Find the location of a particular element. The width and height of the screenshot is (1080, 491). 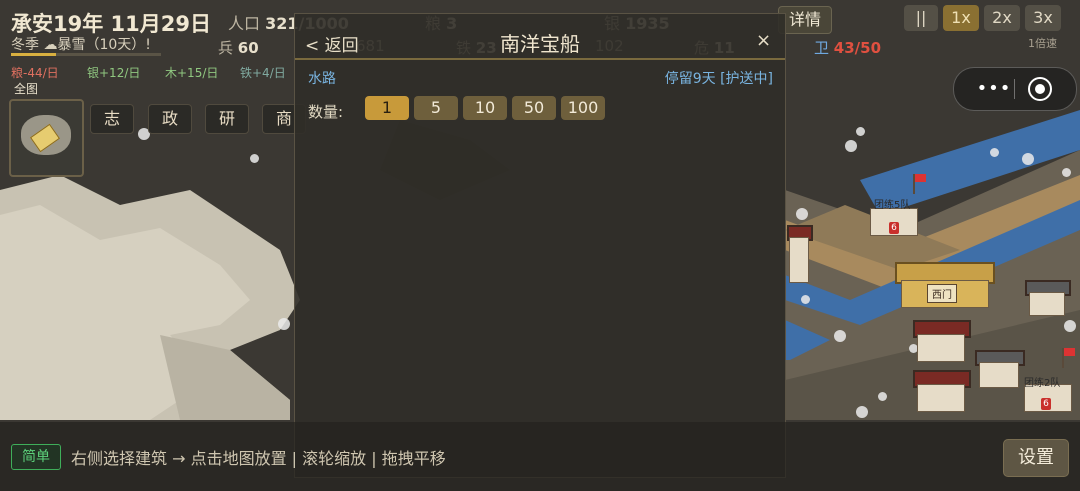

dialog-title: 南洋宝船 is located at coordinates (540, 44).